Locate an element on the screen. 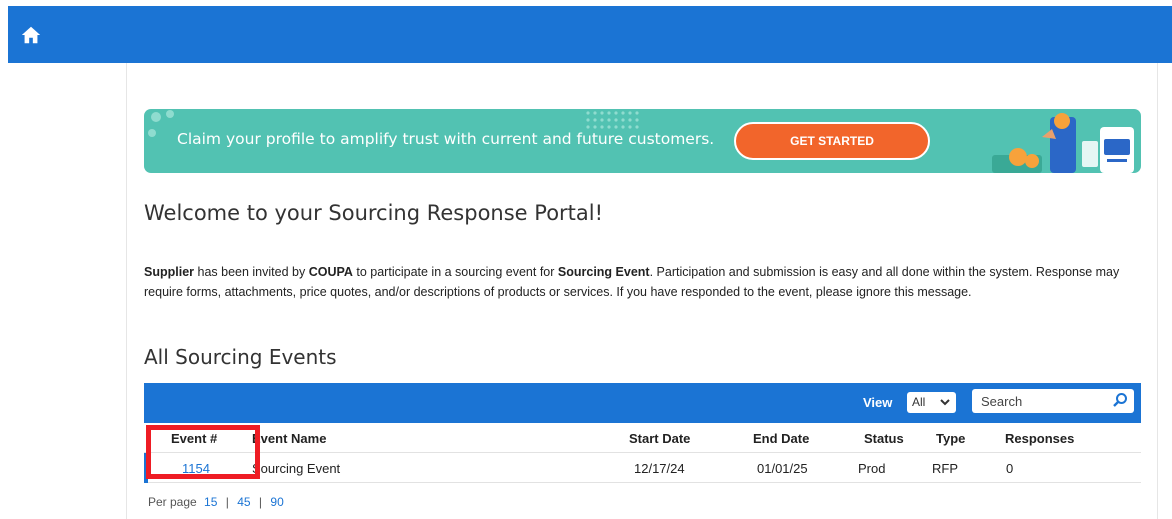 Image resolution: width=1172 pixels, height=519 pixels. search-box is located at coordinates (1053, 401).